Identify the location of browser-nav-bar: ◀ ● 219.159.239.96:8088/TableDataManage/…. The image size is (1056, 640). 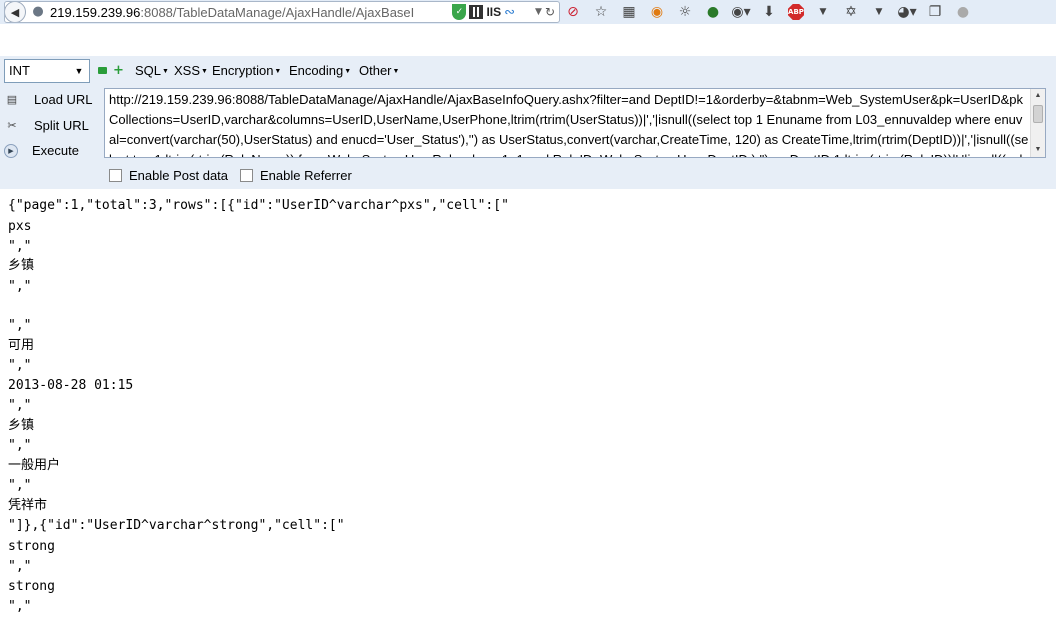
(528, 12).